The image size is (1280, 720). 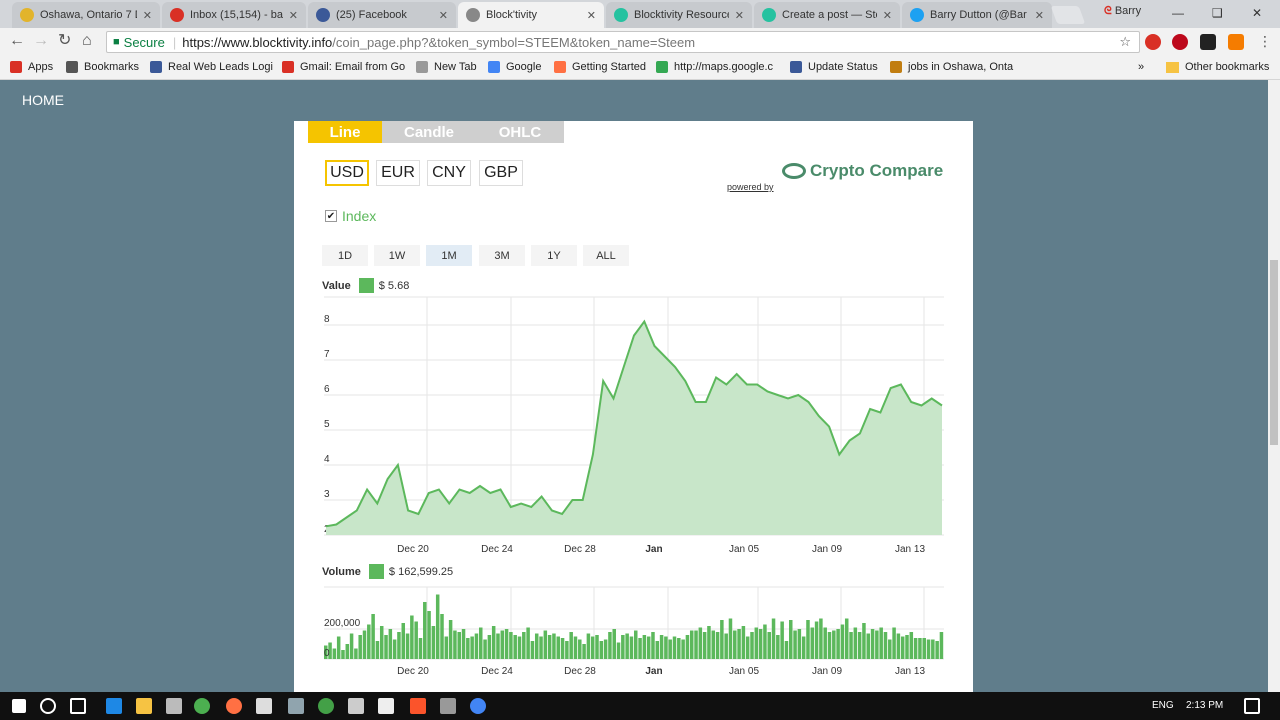 What do you see at coordinates (951, 67) in the screenshot?
I see `bookmark-item: jobs in Oshawa, Onta` at bounding box center [951, 67].